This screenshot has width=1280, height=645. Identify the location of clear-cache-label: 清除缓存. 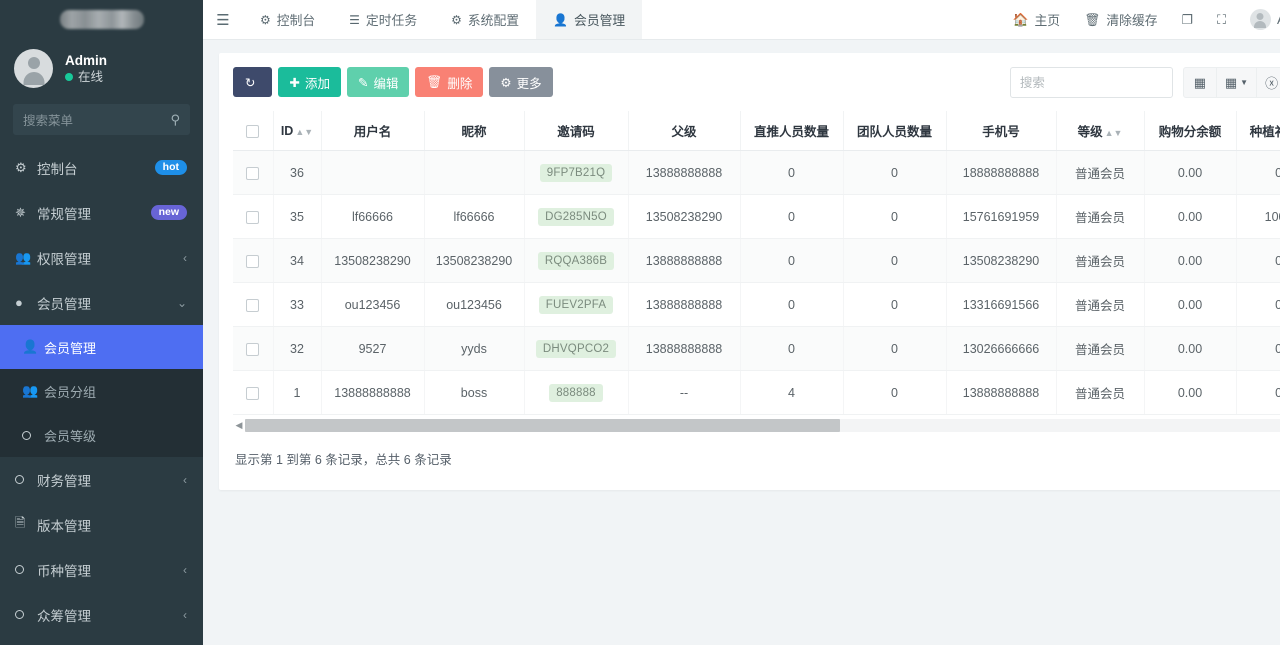
(1132, 20).